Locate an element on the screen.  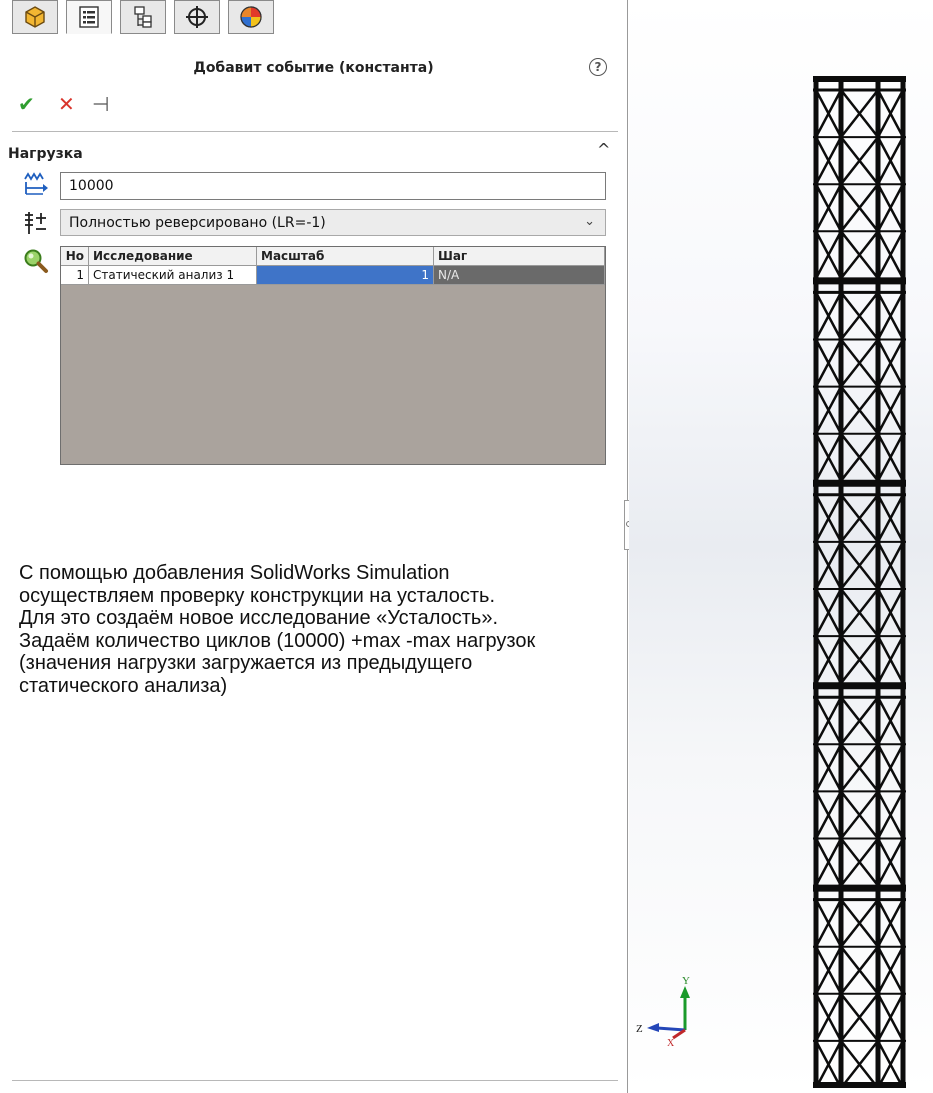
dimxpert-tab is located at coordinates (197, 17).